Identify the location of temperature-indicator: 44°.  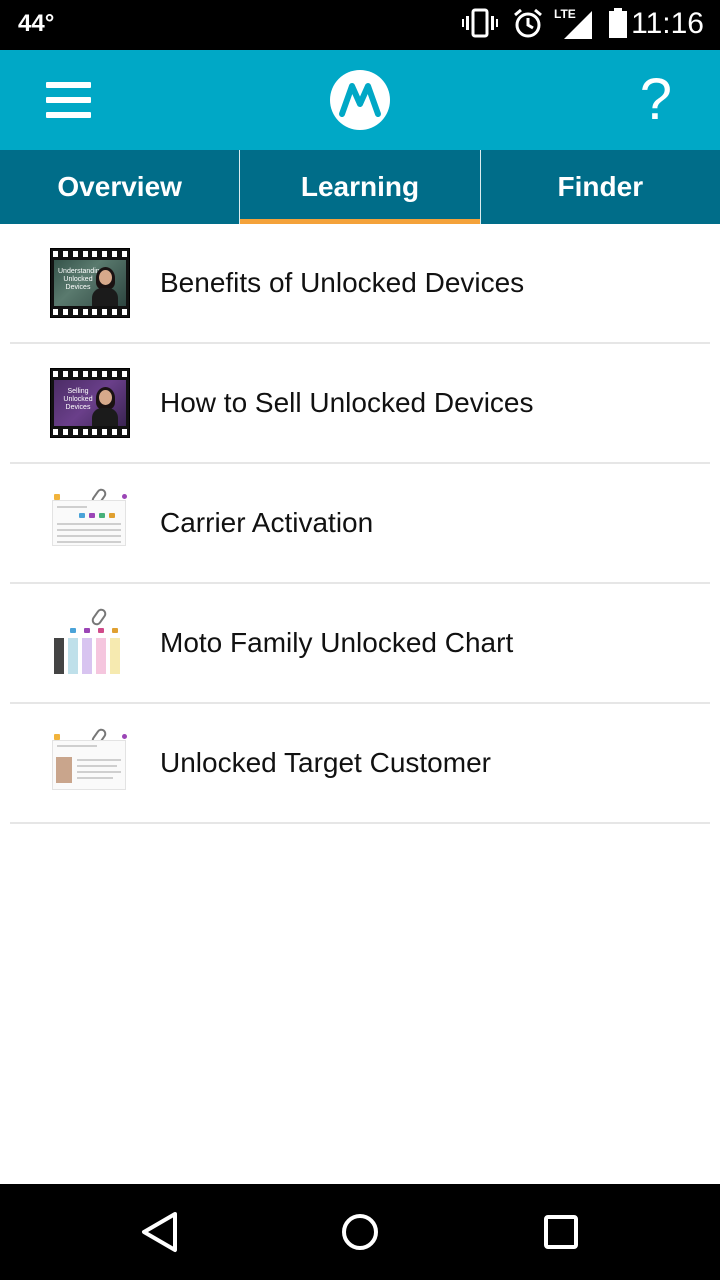
(36, 23).